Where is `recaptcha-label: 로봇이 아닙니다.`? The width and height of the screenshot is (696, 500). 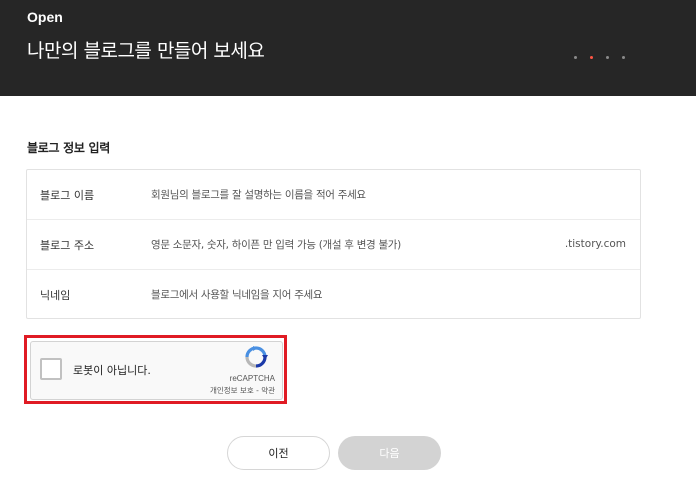 recaptcha-label: 로봇이 아닙니다. is located at coordinates (112, 370).